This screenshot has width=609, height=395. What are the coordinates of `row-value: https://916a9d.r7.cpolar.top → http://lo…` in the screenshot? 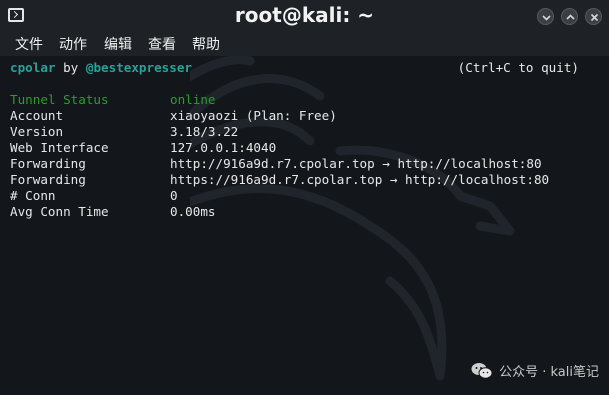 It's located at (360, 179).